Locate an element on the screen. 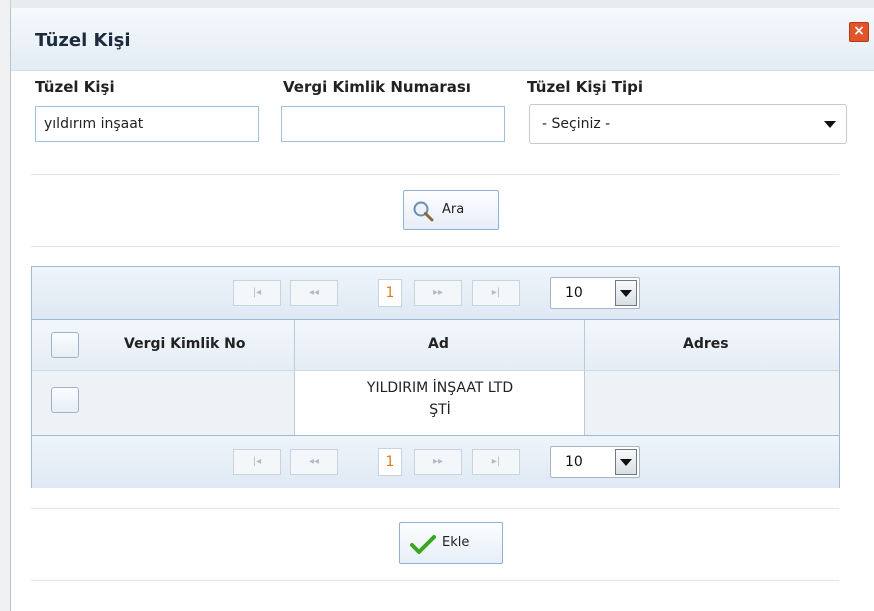  column-header-adres: Adres is located at coordinates (706, 344).